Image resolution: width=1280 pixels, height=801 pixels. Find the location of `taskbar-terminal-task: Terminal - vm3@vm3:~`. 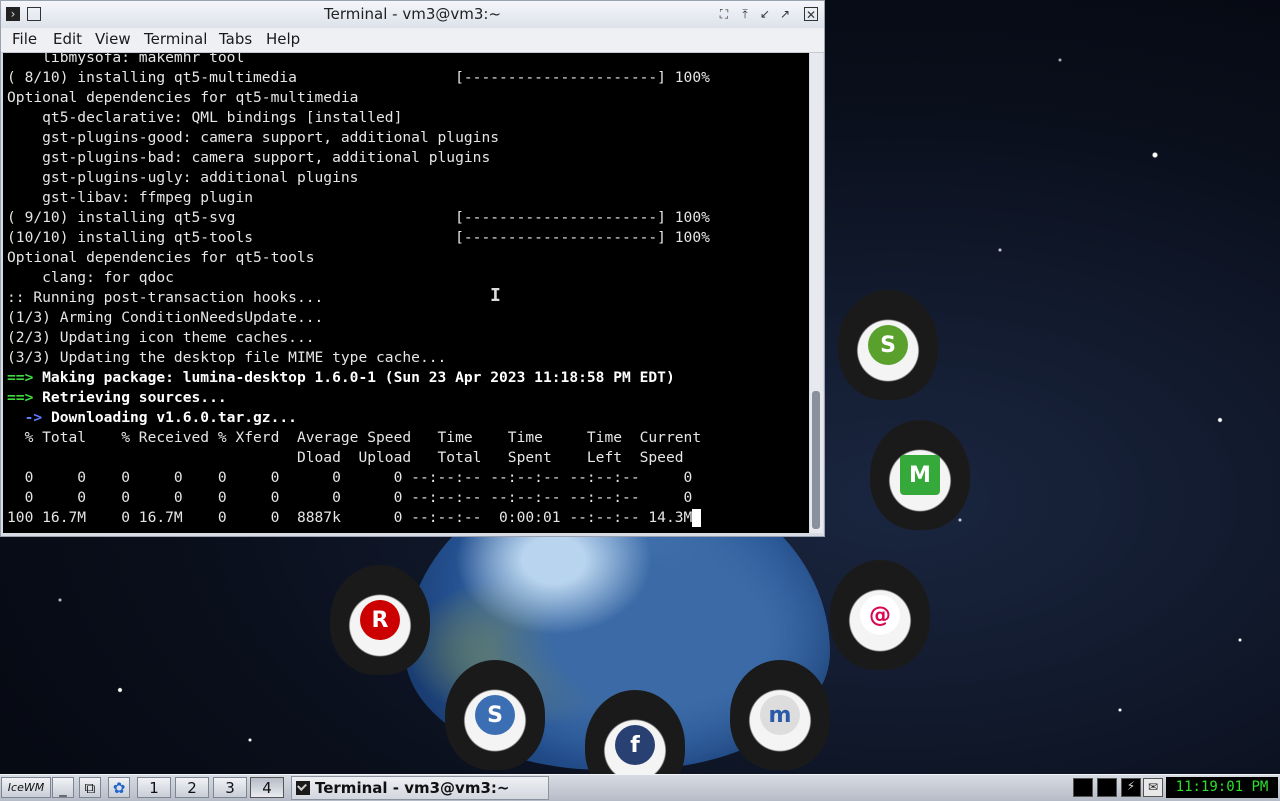

taskbar-terminal-task: Terminal - vm3@vm3:~ is located at coordinates (420, 788).